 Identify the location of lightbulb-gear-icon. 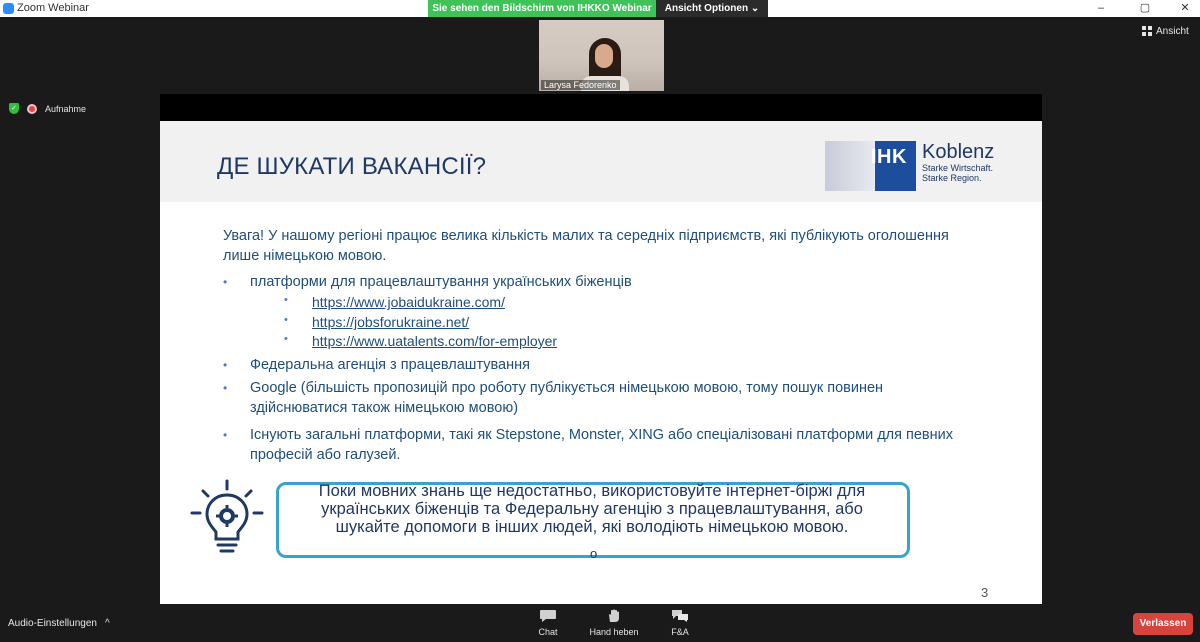
(227, 516).